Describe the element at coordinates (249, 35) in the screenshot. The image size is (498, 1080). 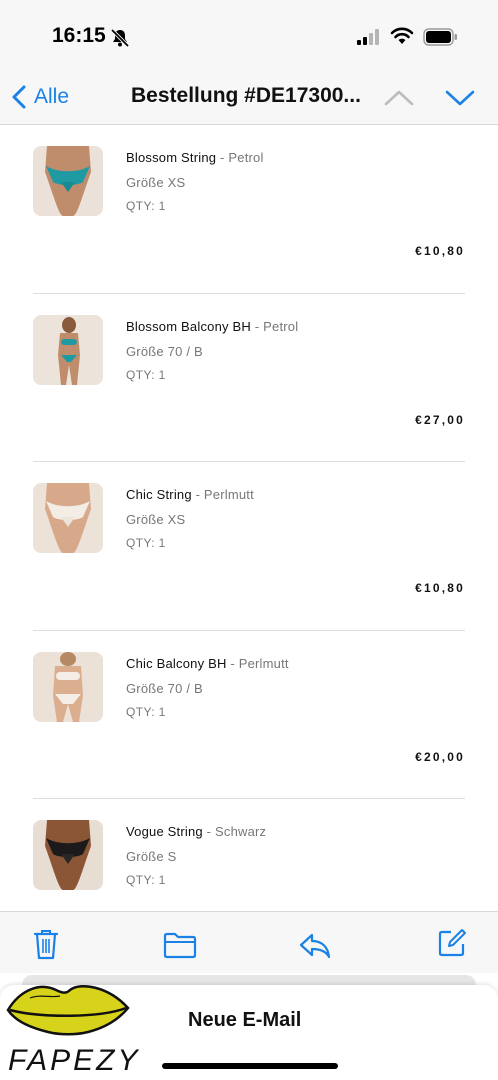
I see `status-bar: 16:15` at that location.